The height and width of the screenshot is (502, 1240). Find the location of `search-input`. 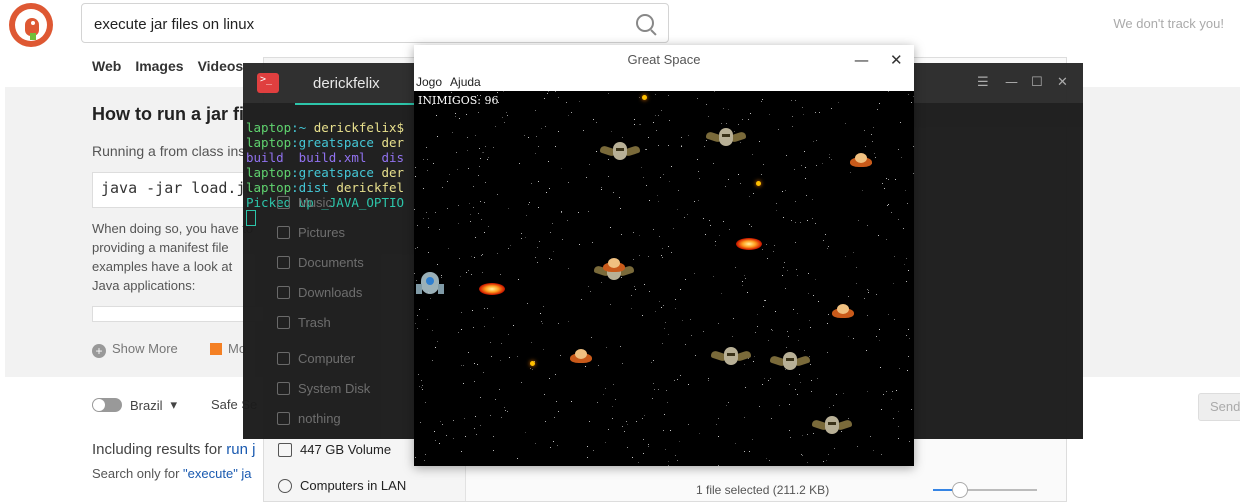

search-input is located at coordinates (354, 24).